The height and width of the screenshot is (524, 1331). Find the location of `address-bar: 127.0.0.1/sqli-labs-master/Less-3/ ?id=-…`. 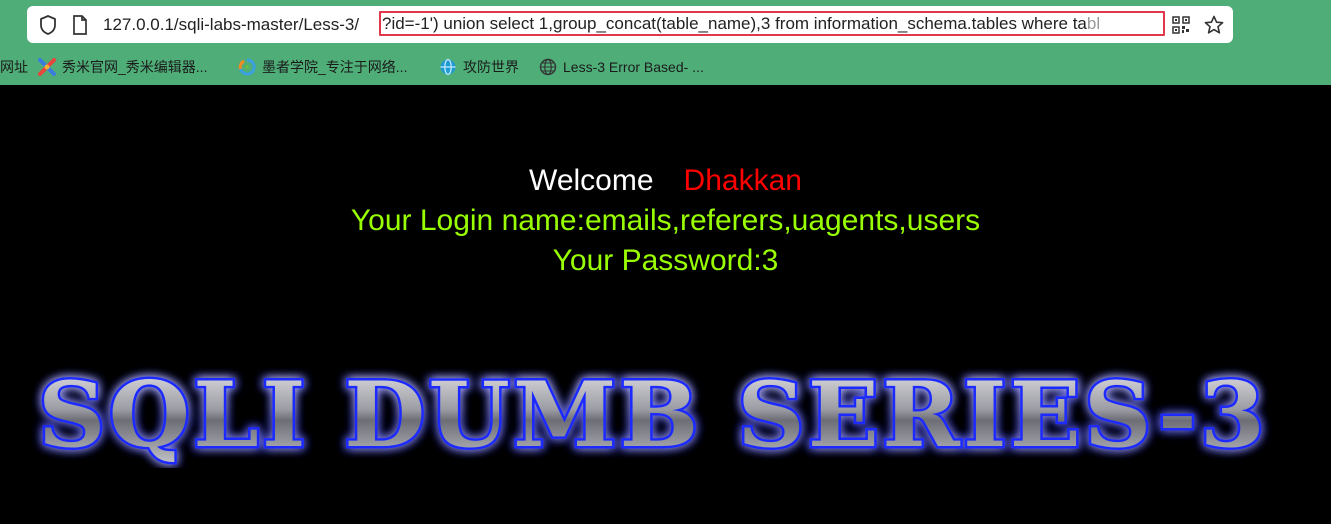

address-bar: 127.0.0.1/sqli-labs-master/Less-3/ ?id=-… is located at coordinates (630, 24).